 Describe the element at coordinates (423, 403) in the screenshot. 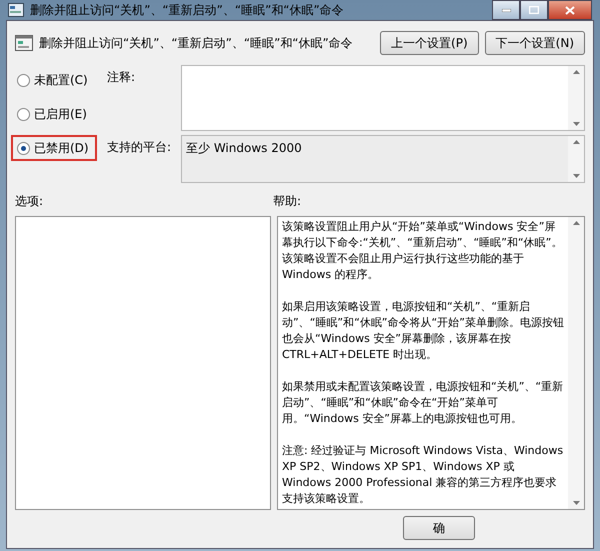

I see `help-paragraph: 如果禁用或未配置该策略设置，电源按钮和“关机”、“重新启动”、“睡眠”和“休眠”命令在“开始”菜单可用。“Windows 安全”屏幕上的电源按钮也可用。` at that location.